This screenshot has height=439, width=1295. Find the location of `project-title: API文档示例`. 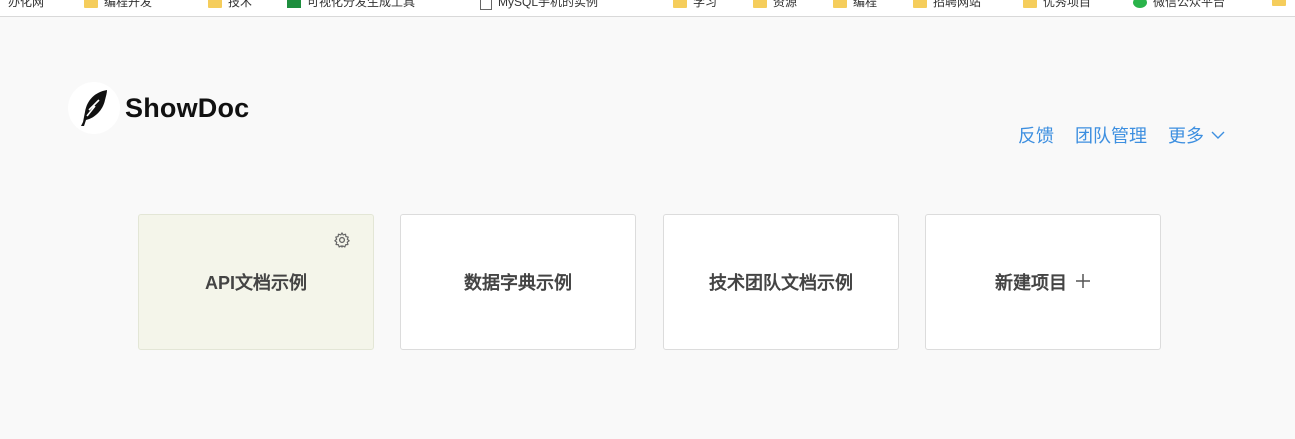

project-title: API文档示例 is located at coordinates (255, 283).